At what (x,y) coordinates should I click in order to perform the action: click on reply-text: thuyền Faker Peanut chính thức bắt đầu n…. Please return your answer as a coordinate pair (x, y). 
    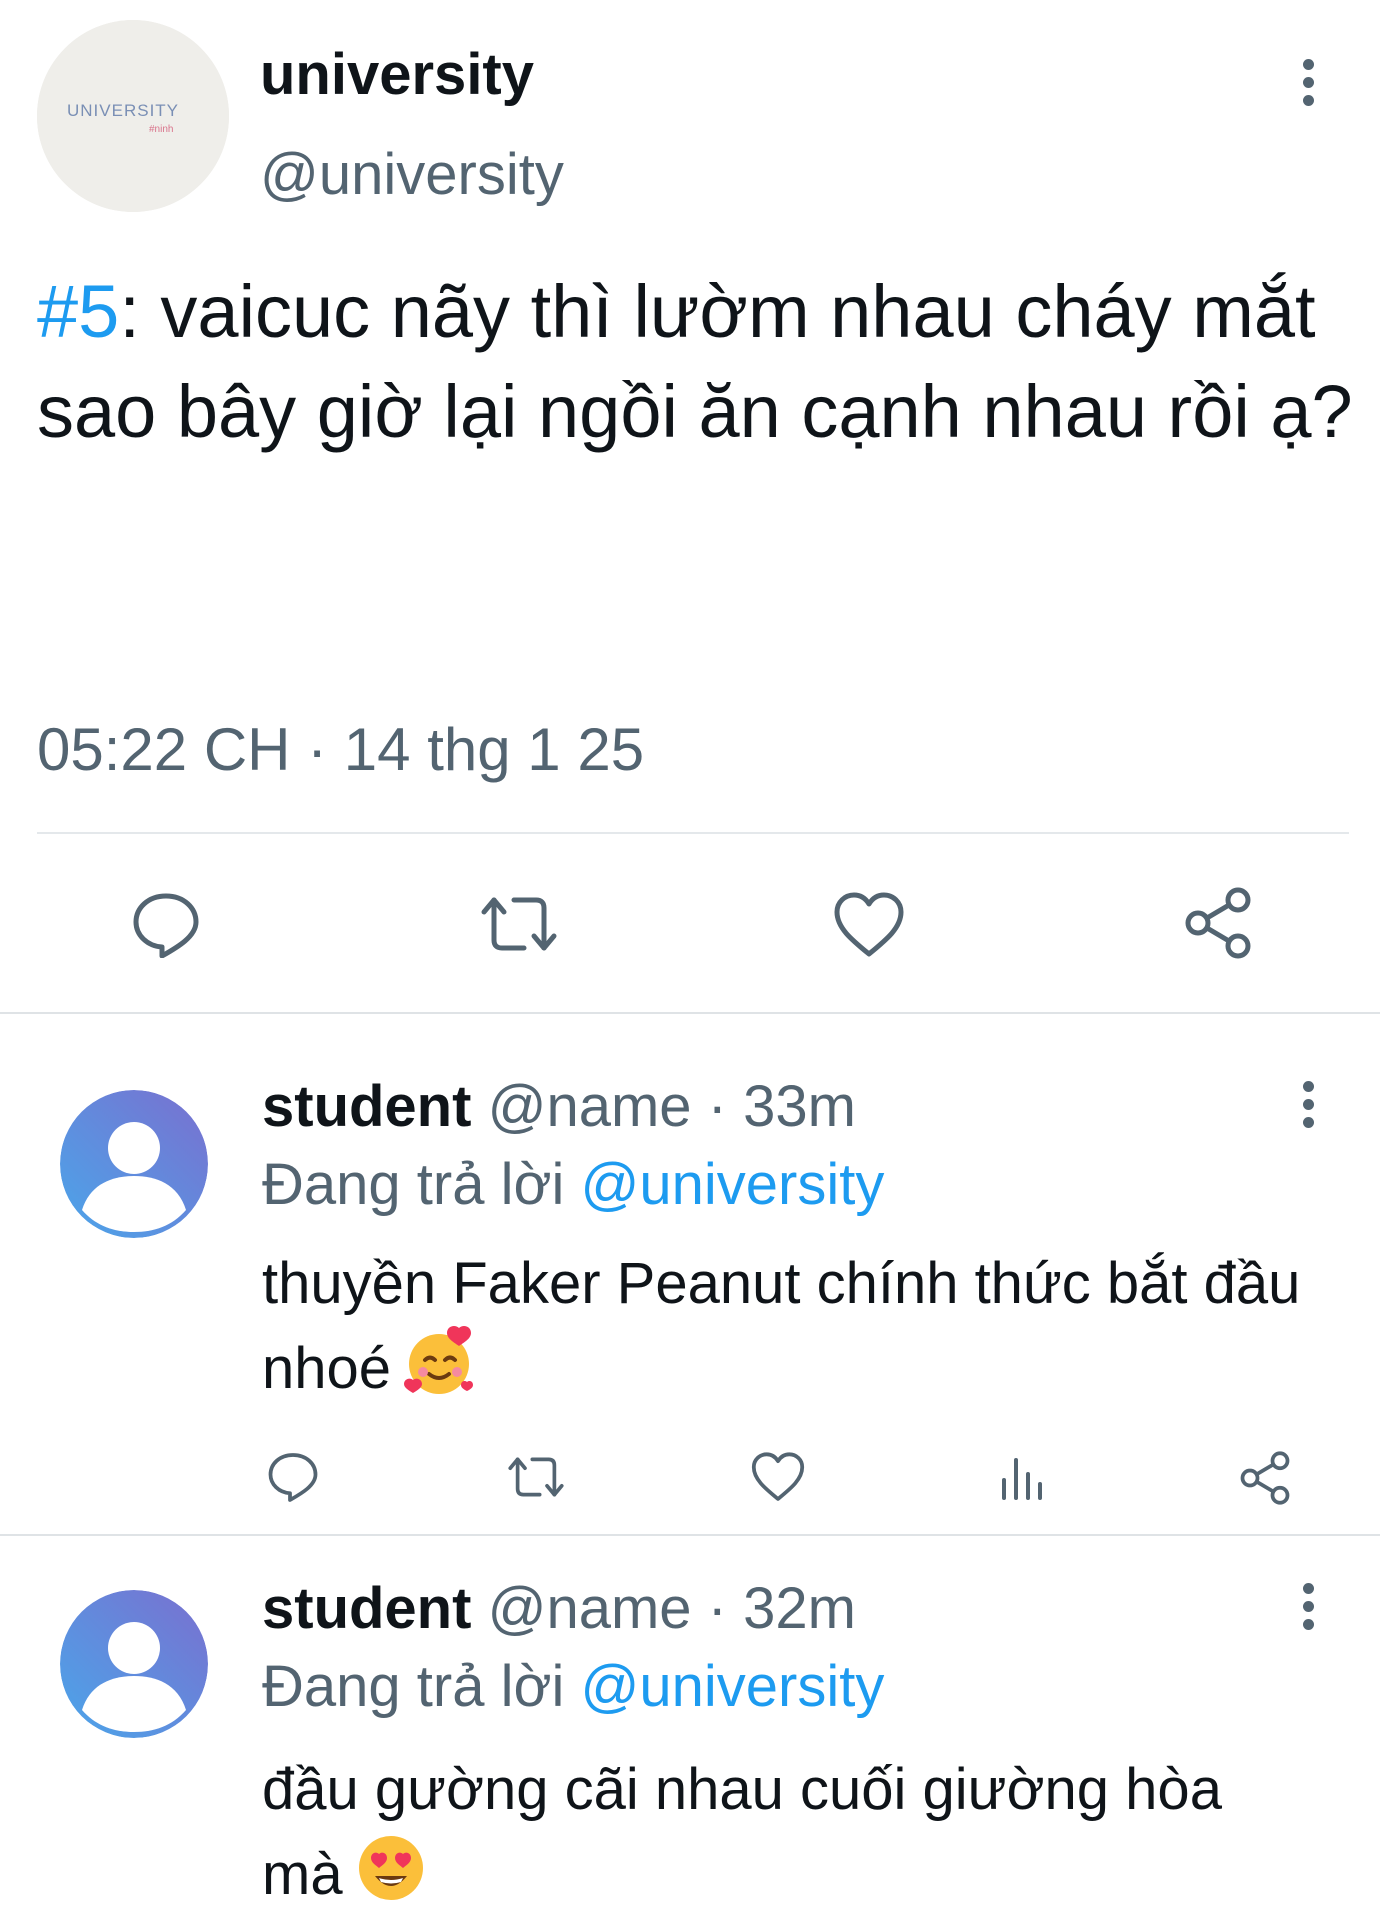
    Looking at the image, I should click on (807, 1332).